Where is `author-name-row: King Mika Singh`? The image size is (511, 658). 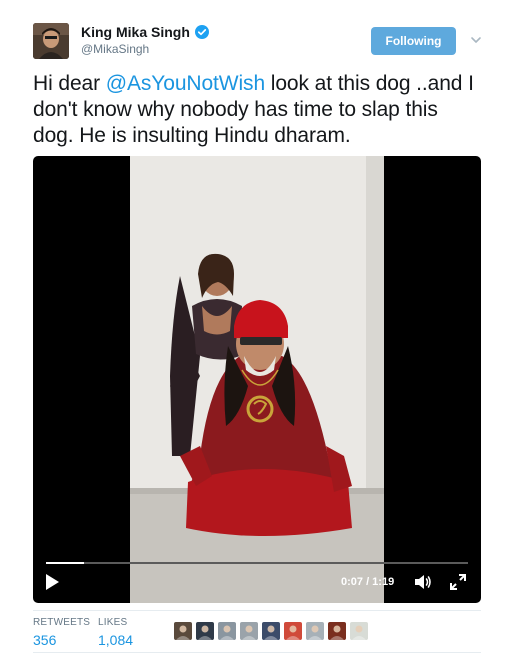 author-name-row: King Mika Singh is located at coordinates (145, 32).